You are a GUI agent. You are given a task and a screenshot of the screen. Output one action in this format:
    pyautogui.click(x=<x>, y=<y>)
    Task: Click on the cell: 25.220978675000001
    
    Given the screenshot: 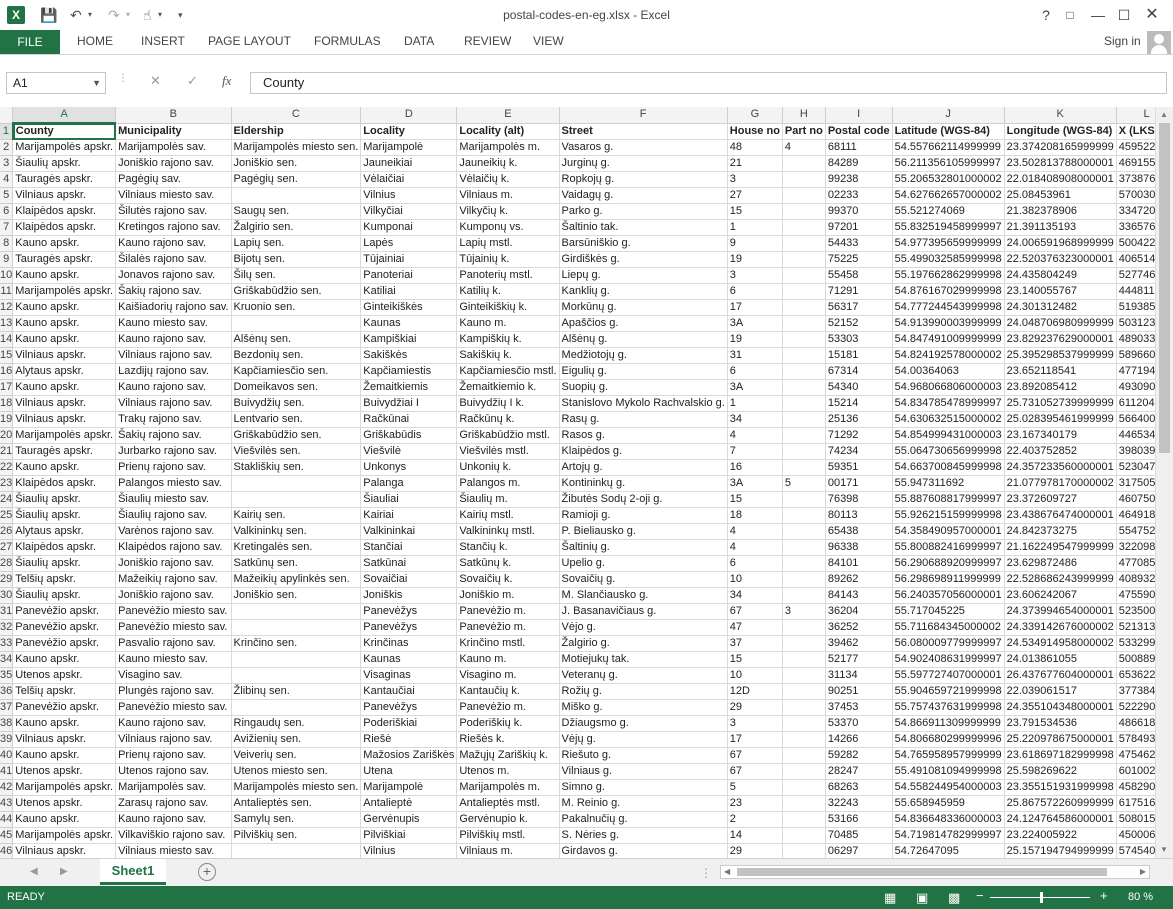 What is the action you would take?
    pyautogui.click(x=1060, y=739)
    